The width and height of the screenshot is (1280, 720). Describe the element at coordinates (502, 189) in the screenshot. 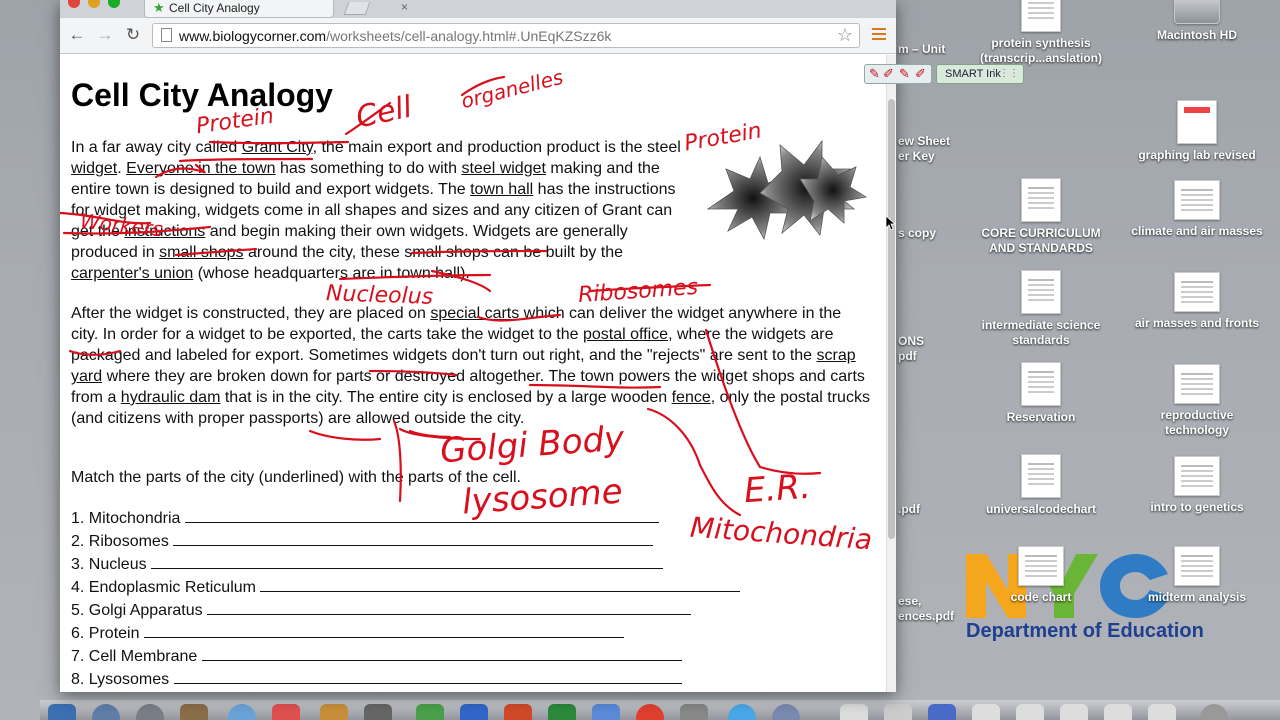

I see `underlined-term: town hall` at that location.